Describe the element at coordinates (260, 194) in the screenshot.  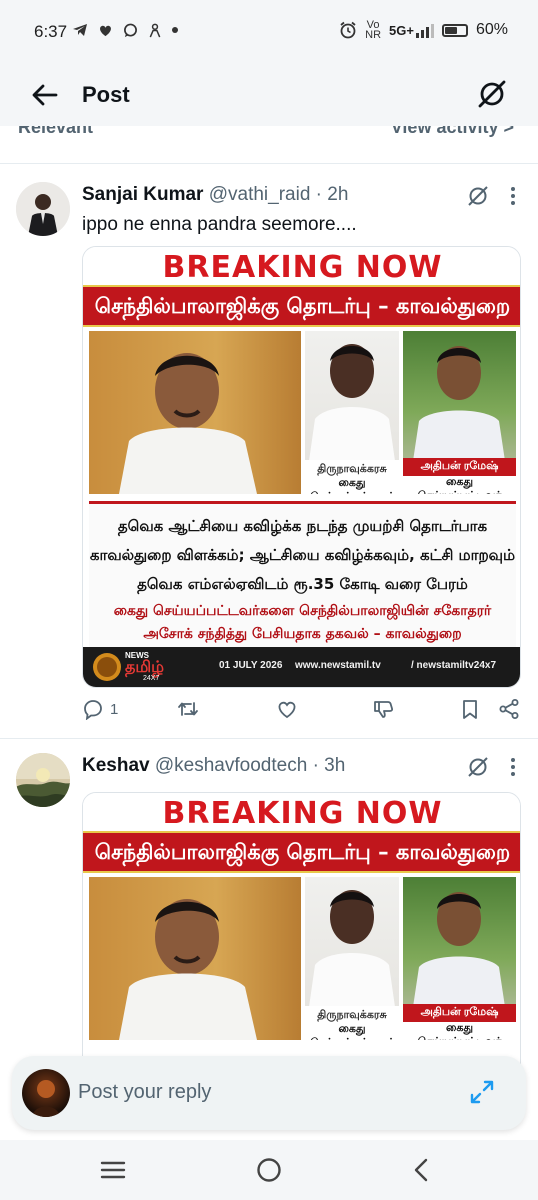
I see `author-handle: @vathi_raid` at that location.